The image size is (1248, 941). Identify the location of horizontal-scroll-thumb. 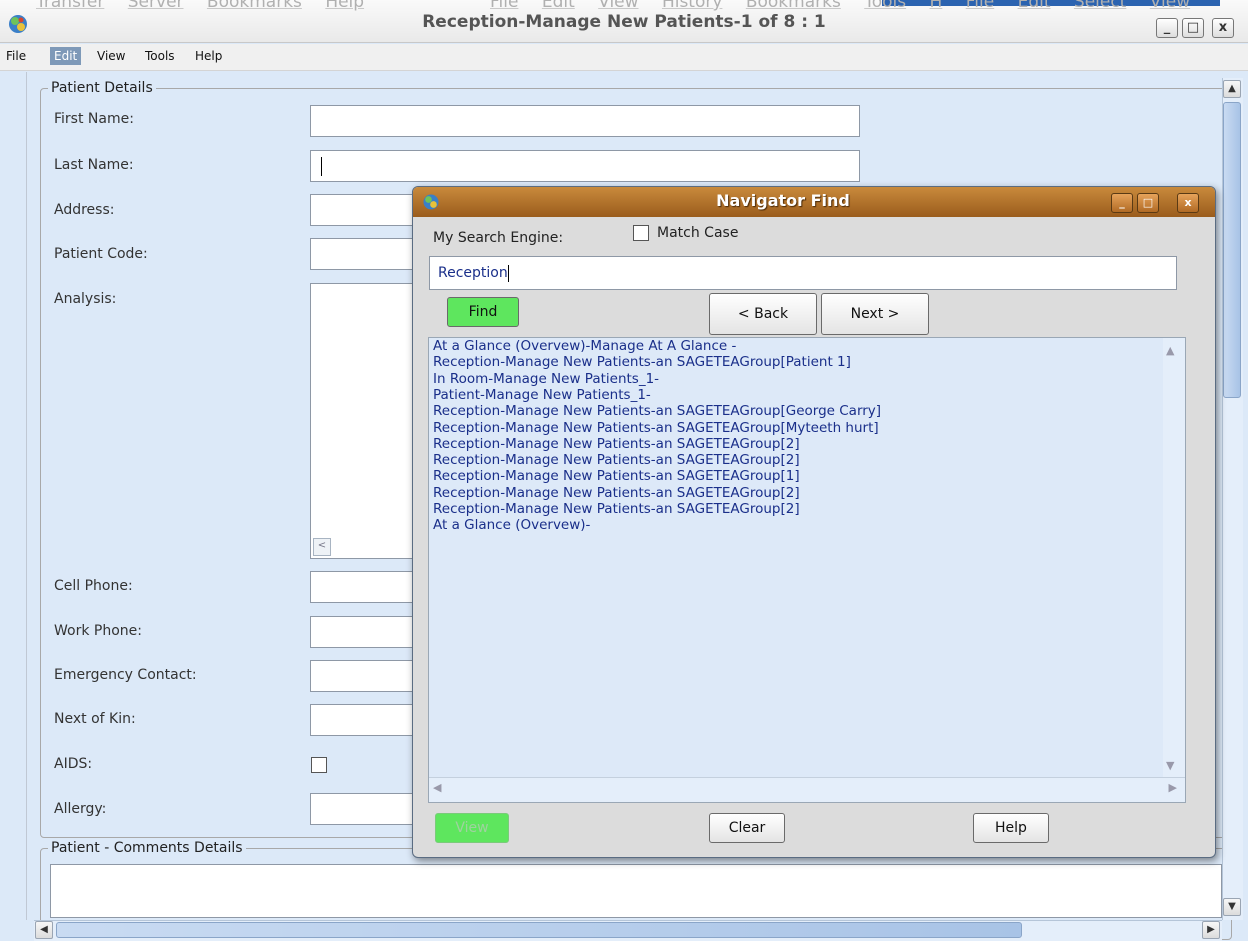
(539, 930).